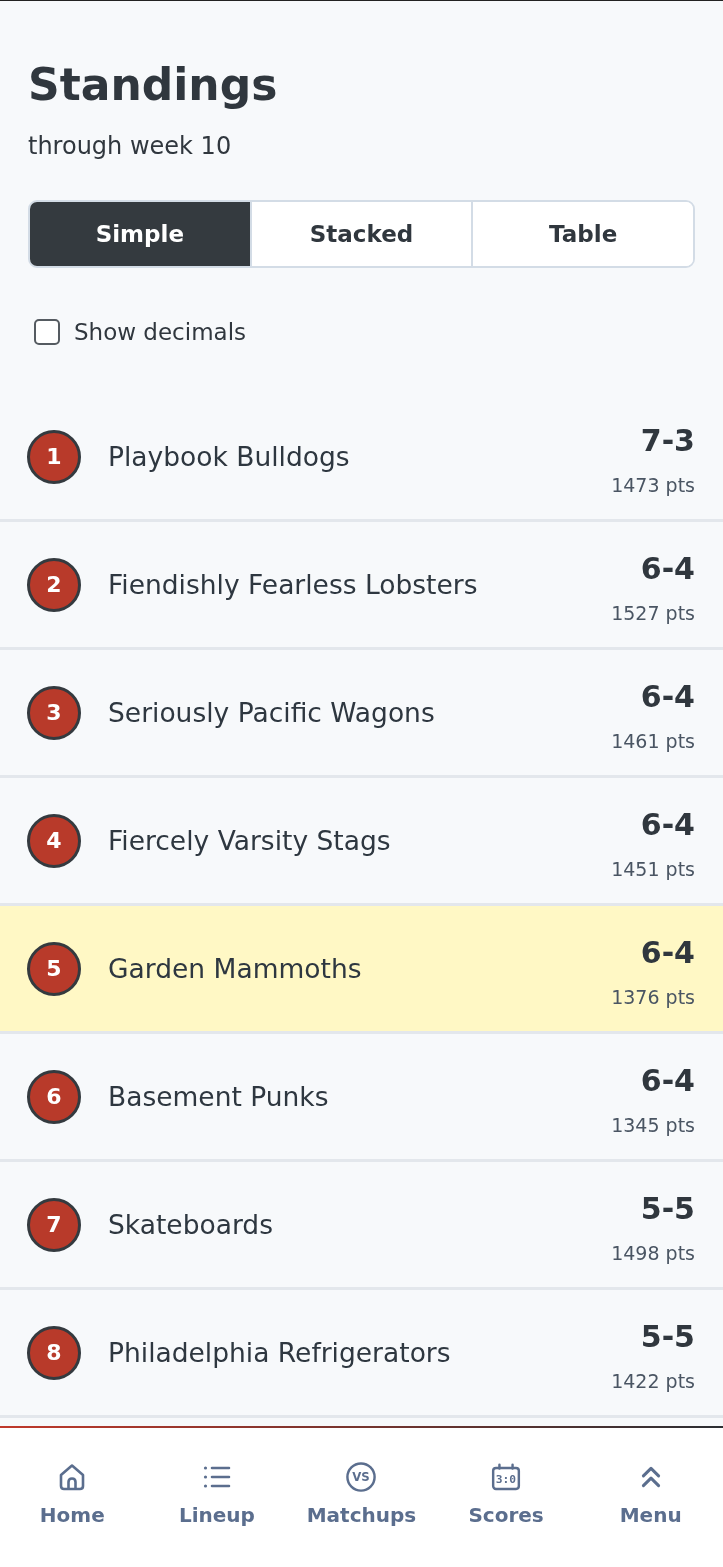 This screenshot has height=1567, width=723. What do you see at coordinates (235, 968) in the screenshot?
I see `team-name: Garden Mammoths` at bounding box center [235, 968].